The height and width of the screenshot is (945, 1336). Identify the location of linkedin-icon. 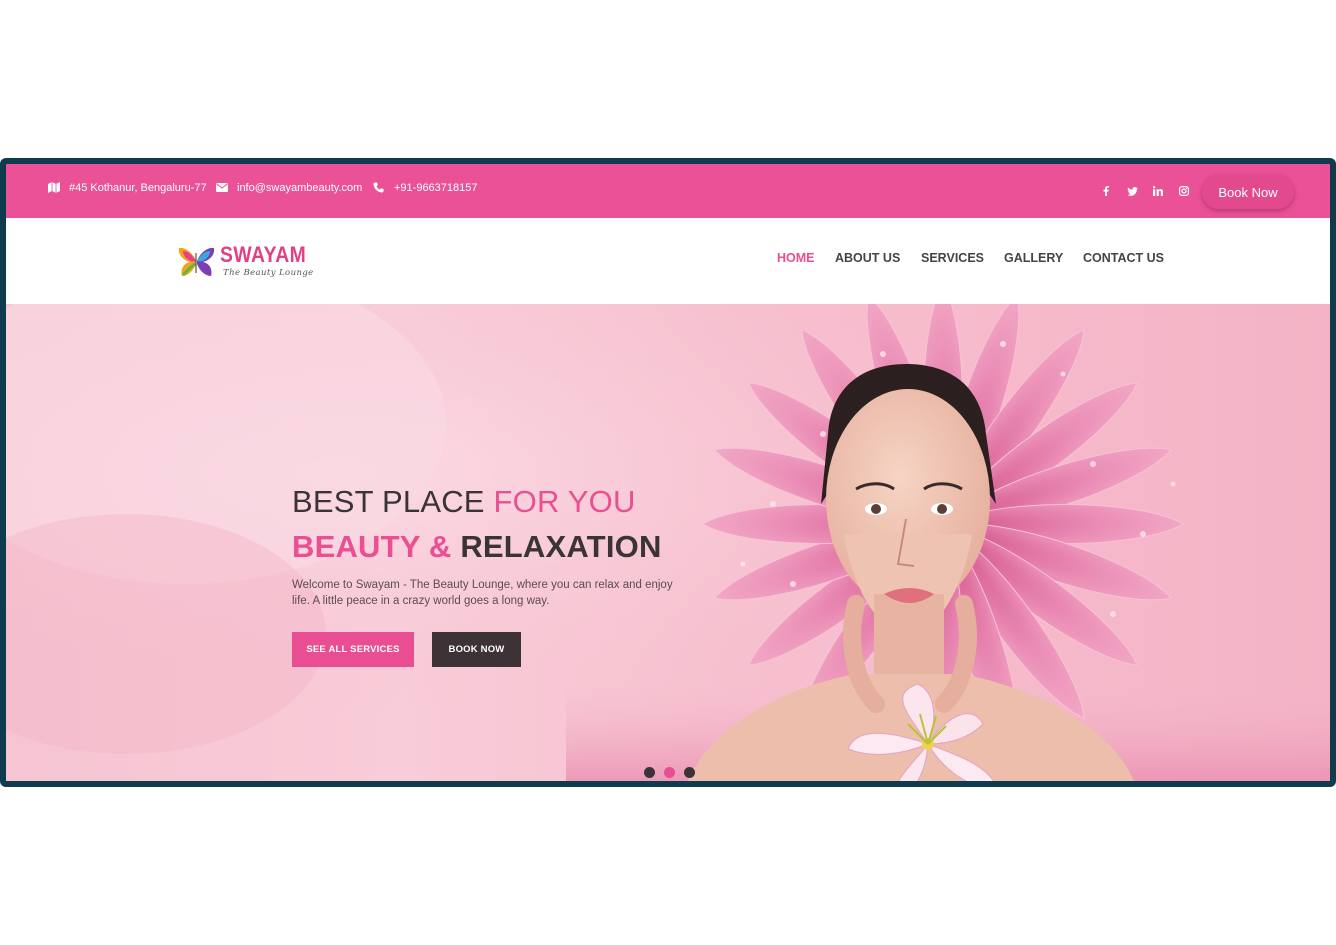
(1158, 191).